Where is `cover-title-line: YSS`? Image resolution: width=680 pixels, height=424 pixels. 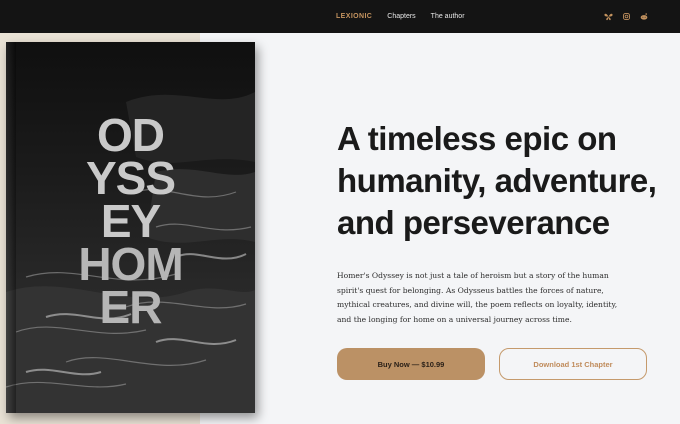
cover-title-line: YSS is located at coordinates (130, 178).